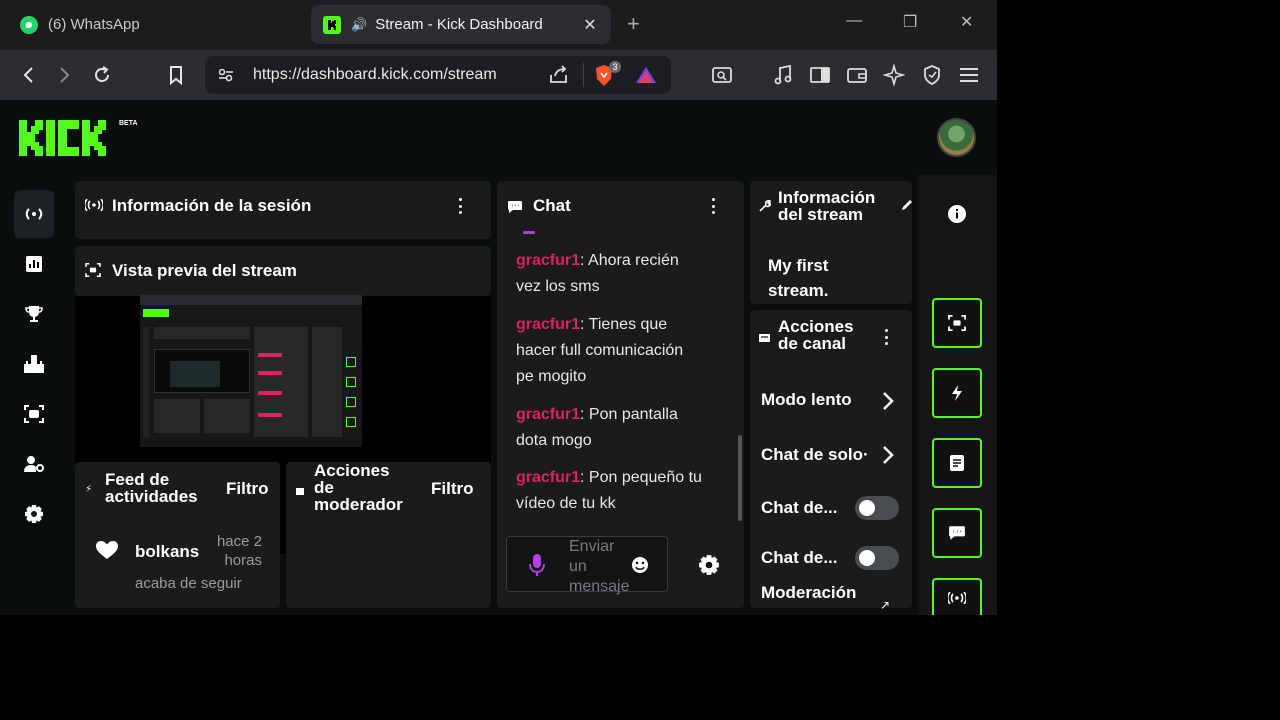 The height and width of the screenshot is (720, 1280). I want to click on chat-message: gracfur1: Pon pantalla dota mogo, so click(597, 427).